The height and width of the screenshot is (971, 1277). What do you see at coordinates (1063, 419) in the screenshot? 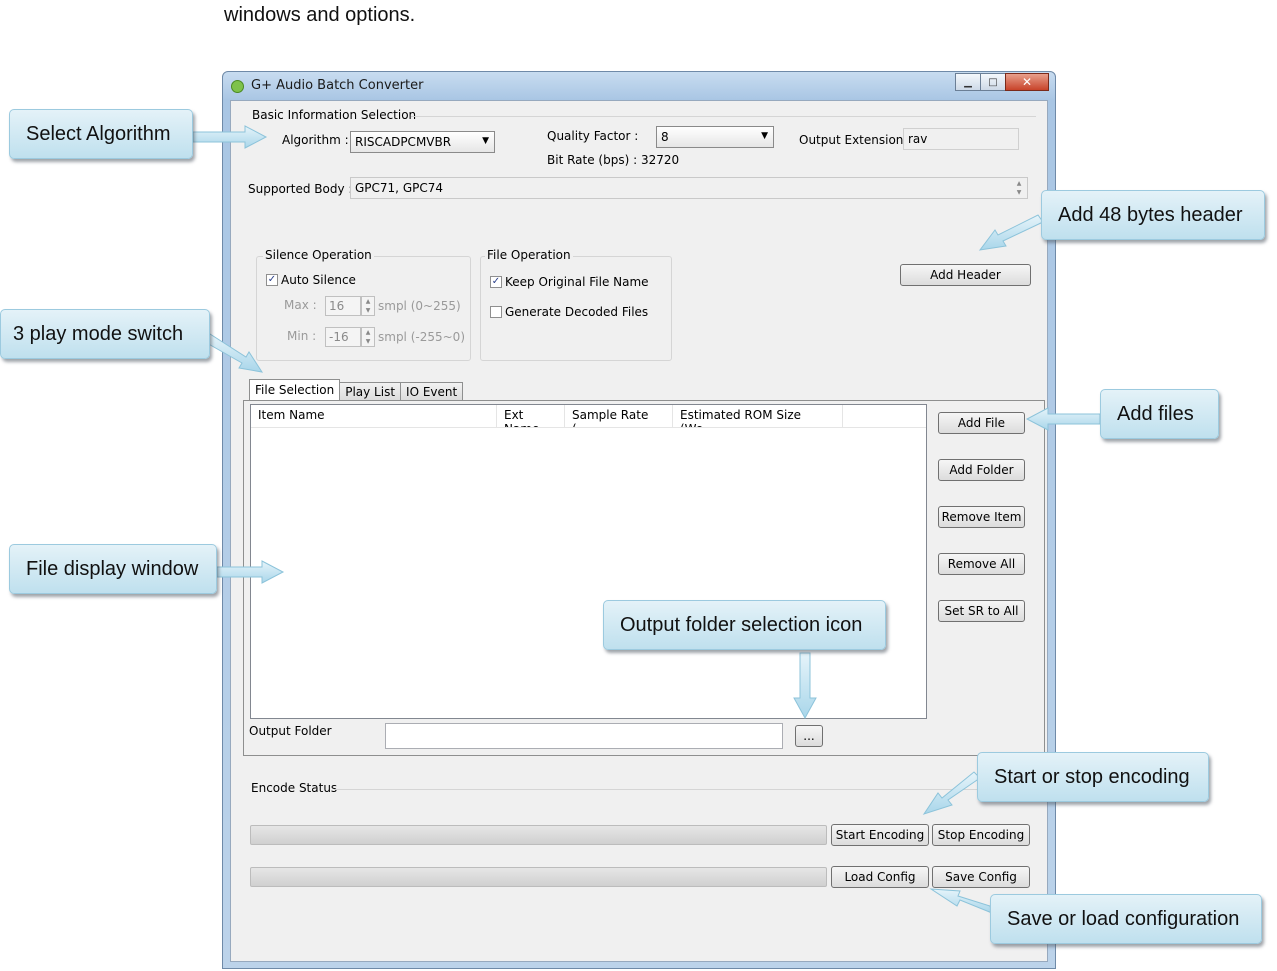
I see `arrow-add-files` at bounding box center [1063, 419].